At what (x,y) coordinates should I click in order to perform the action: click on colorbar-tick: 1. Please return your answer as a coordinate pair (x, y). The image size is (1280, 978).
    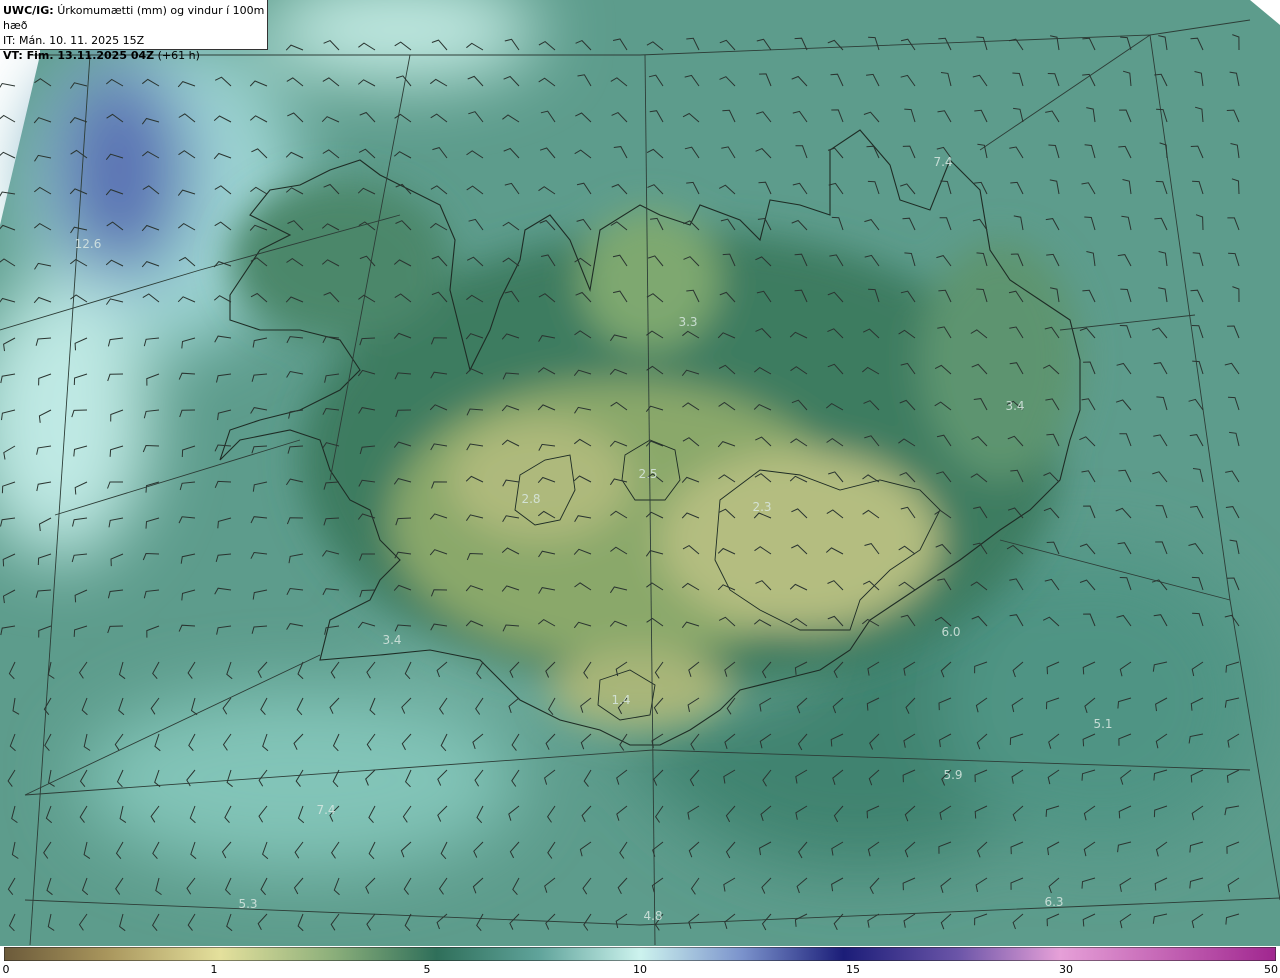
    Looking at the image, I should click on (214, 969).